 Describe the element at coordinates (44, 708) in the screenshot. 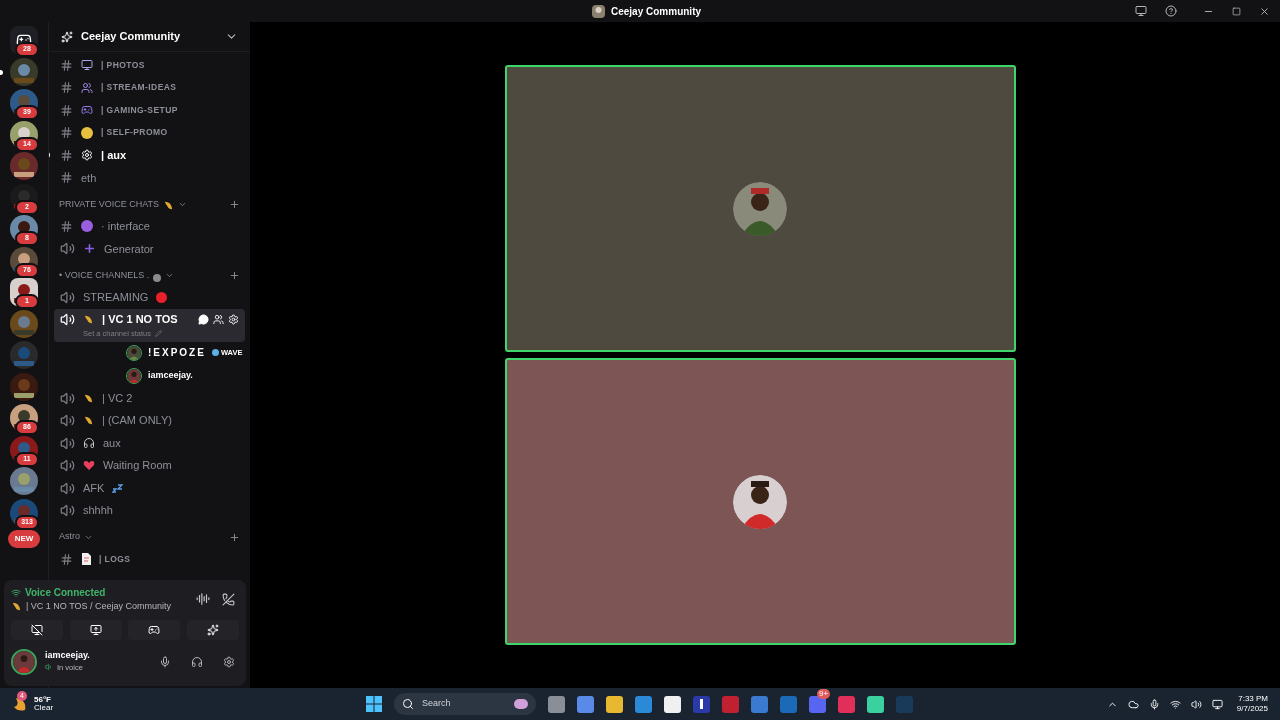

I see `weather-condition: Clear` at that location.